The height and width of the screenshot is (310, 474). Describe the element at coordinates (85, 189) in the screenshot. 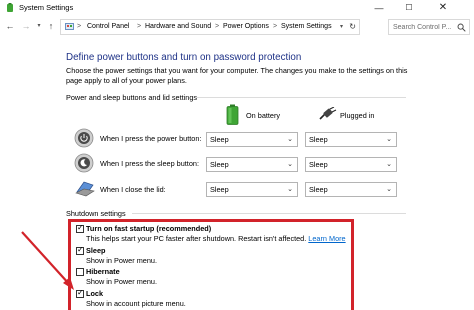

I see `laptop-lid-icon` at that location.